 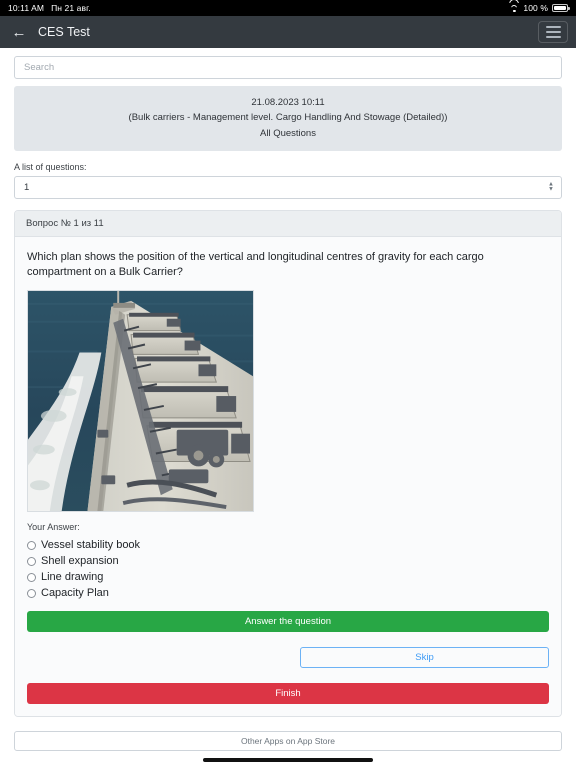 What do you see at coordinates (288, 32) in the screenshot?
I see `app-navbar: ← CES Test` at bounding box center [288, 32].